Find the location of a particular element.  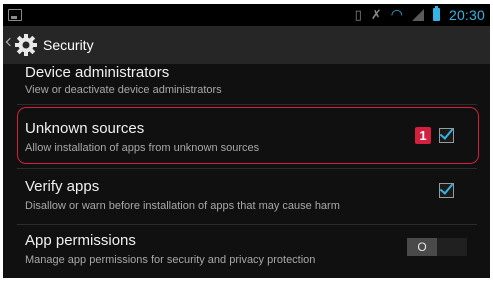

bluetooth-icon: ✗ is located at coordinates (376, 14).